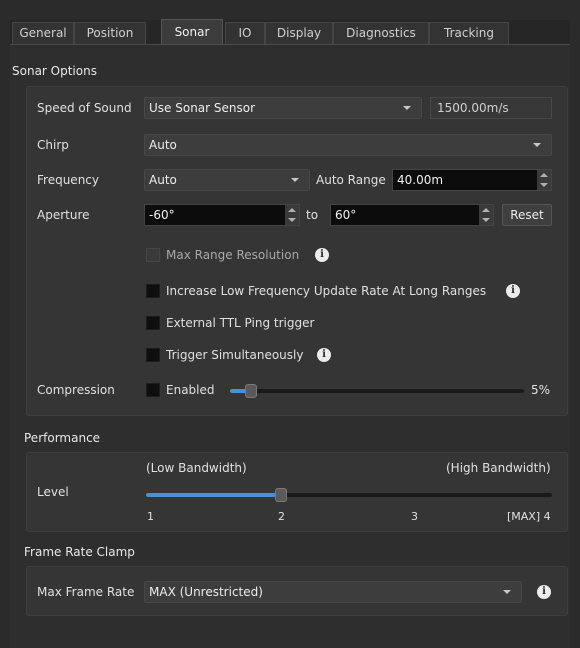 This screenshot has height=648, width=580. Describe the element at coordinates (420, 180) in the screenshot. I see `auto-range-value: 40.00m` at that location.